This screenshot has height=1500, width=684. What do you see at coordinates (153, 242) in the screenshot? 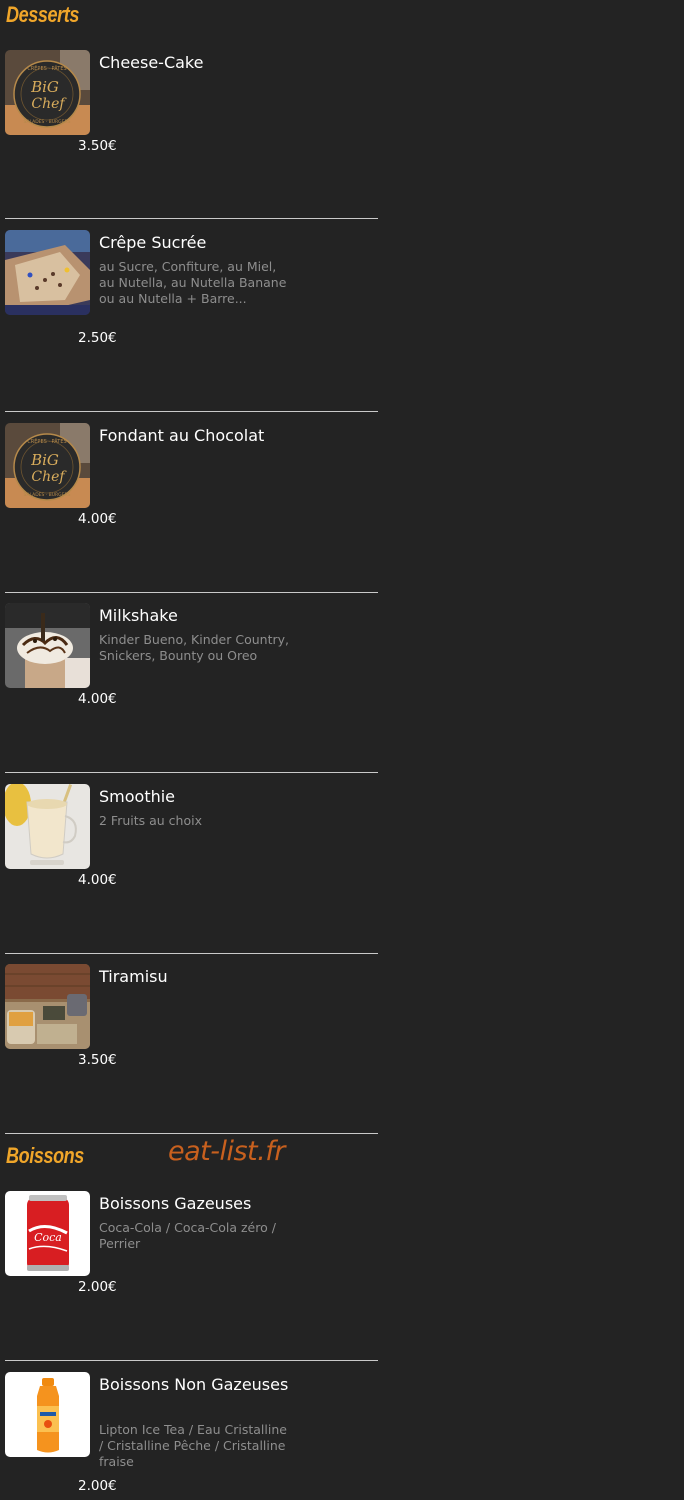
I see `item-name: Crêpe Sucrée` at bounding box center [153, 242].